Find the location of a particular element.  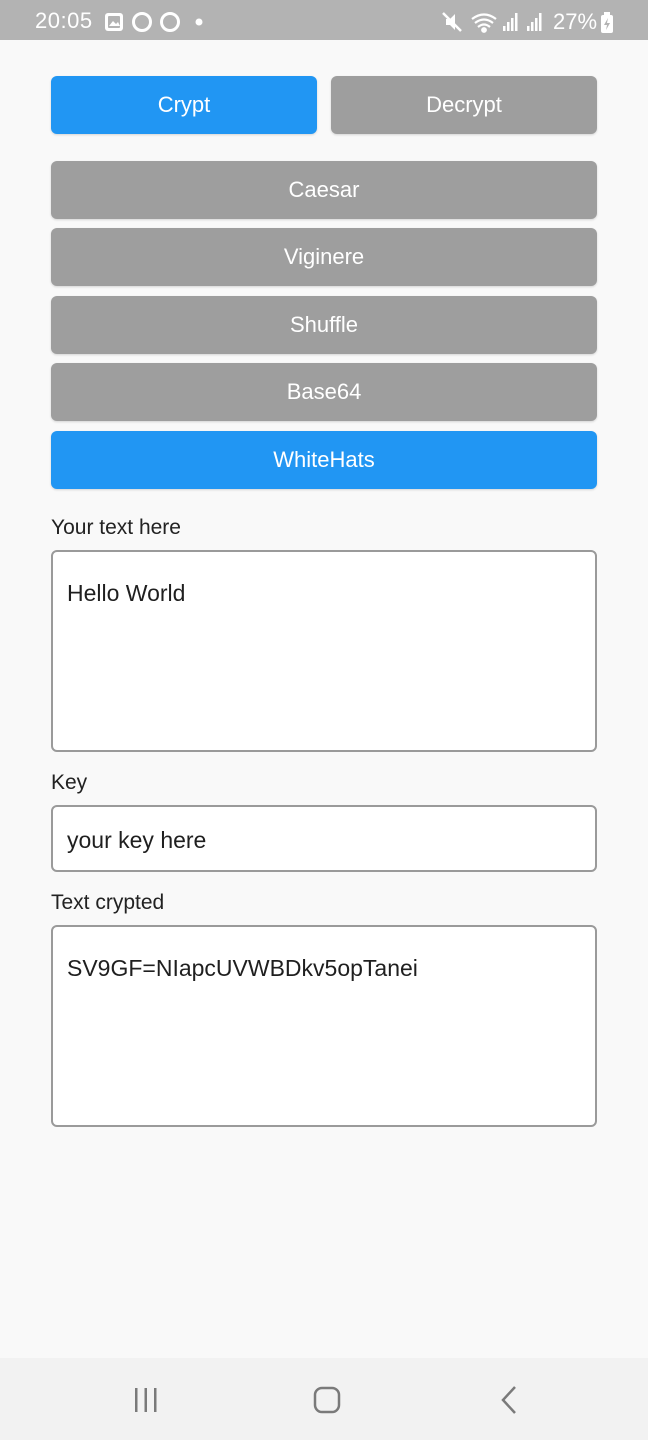

input-text-label: Your text here is located at coordinates (116, 527).